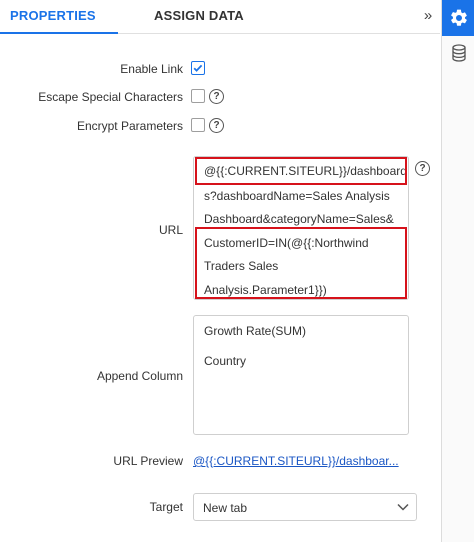 The height and width of the screenshot is (542, 474). I want to click on tab-properties: PROPERTIES, so click(59, 17).